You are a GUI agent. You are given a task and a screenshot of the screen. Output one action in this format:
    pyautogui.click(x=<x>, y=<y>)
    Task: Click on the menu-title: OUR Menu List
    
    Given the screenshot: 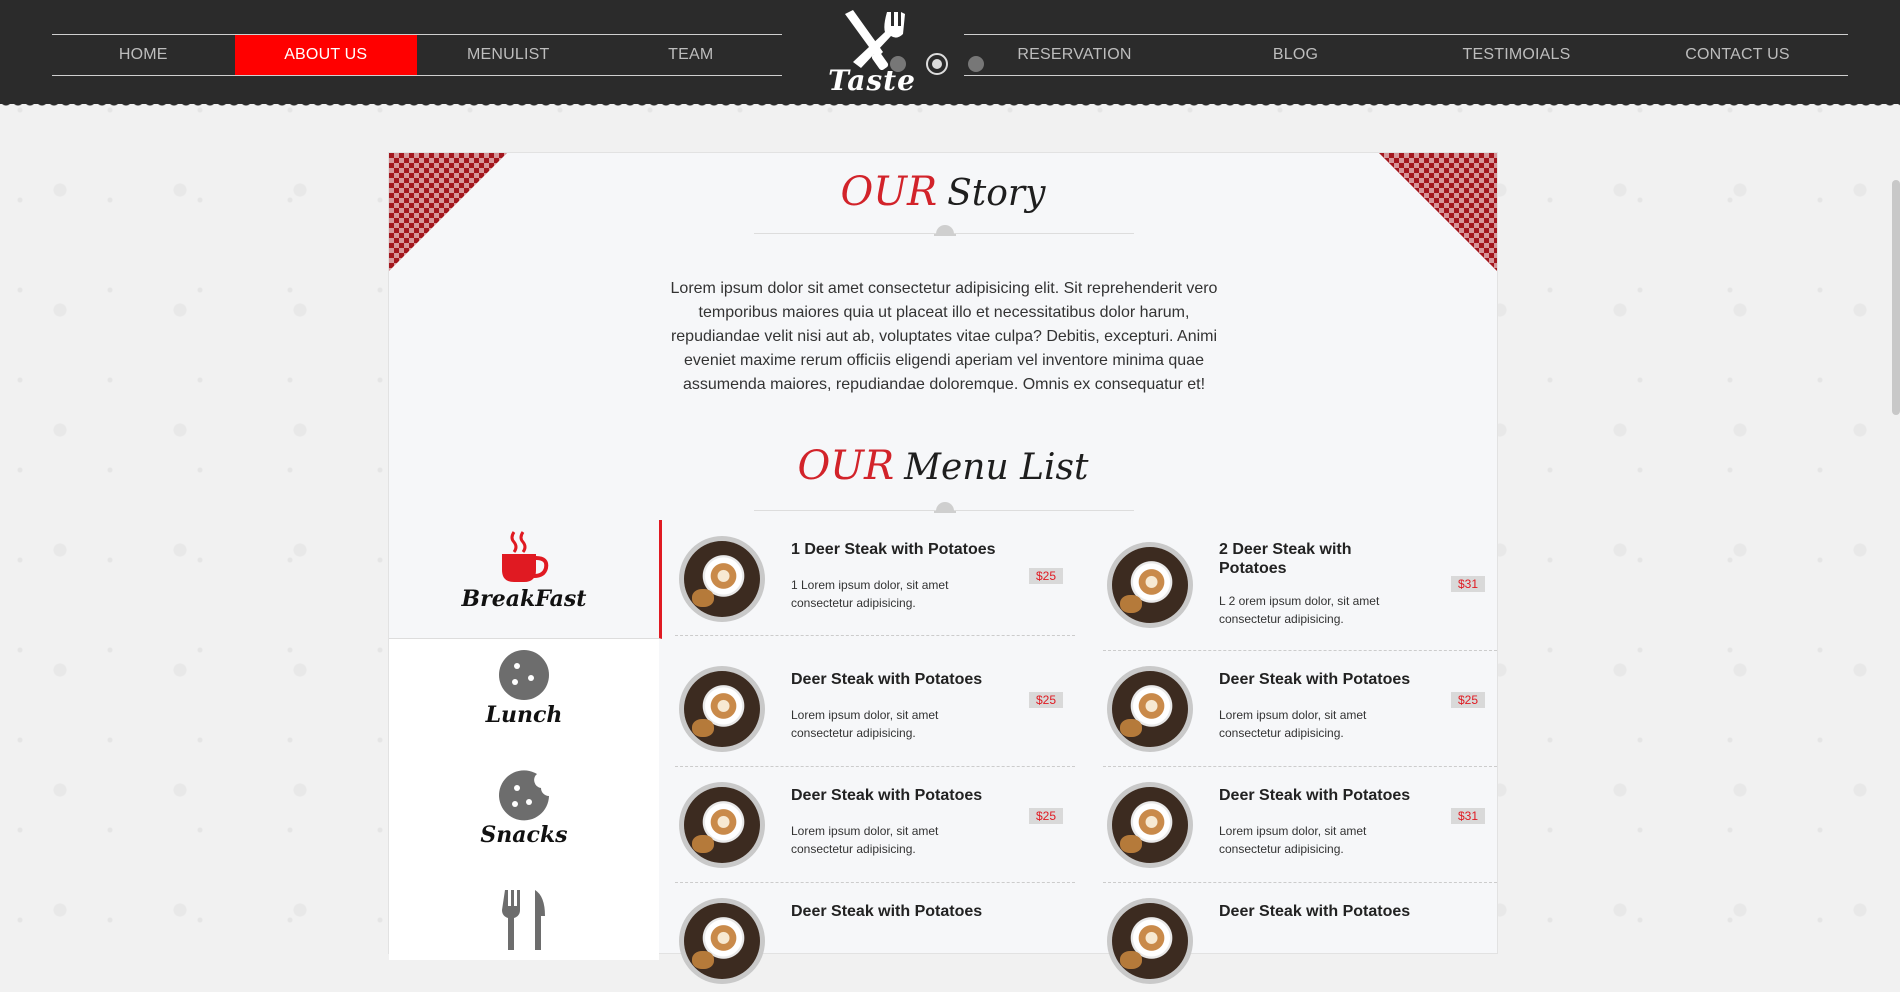 What is the action you would take?
    pyautogui.click(x=943, y=466)
    